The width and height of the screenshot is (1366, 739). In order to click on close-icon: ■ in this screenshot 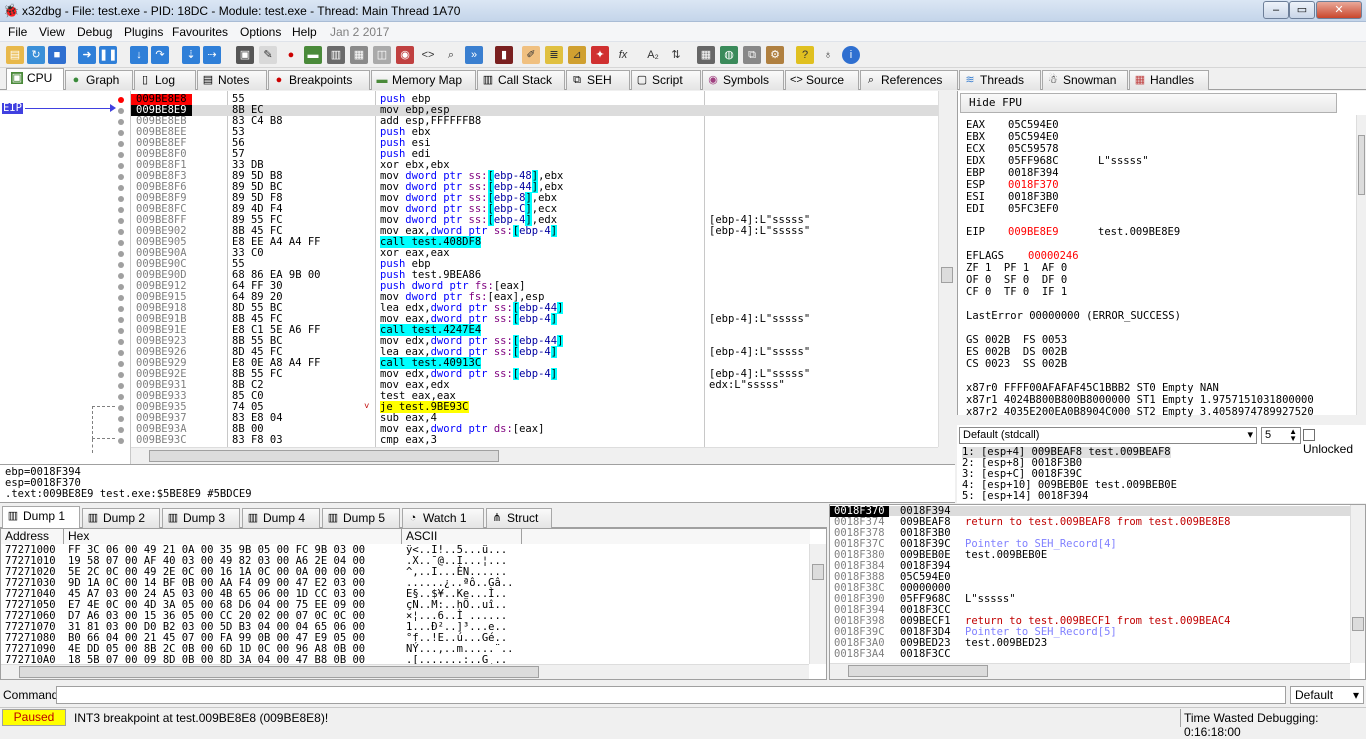, I will do `click(57, 55)`.